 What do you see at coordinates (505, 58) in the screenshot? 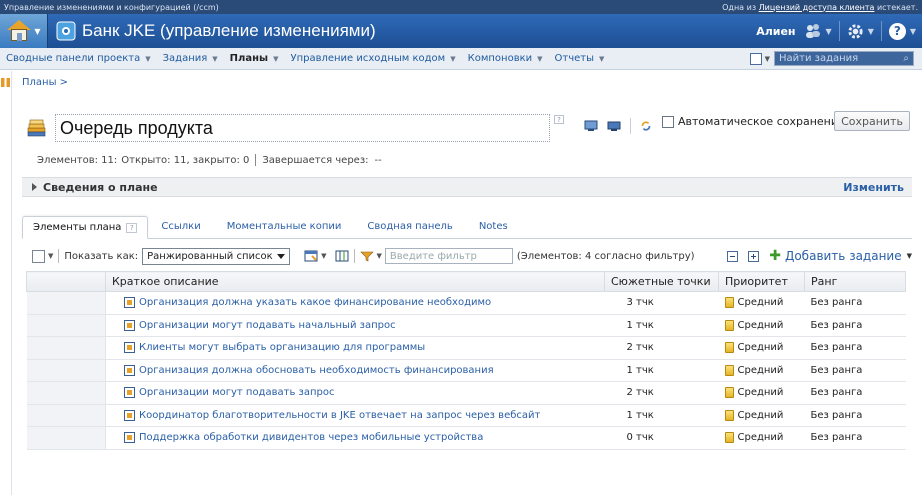
I see `nav-builds: Компоновки ▼` at bounding box center [505, 58].